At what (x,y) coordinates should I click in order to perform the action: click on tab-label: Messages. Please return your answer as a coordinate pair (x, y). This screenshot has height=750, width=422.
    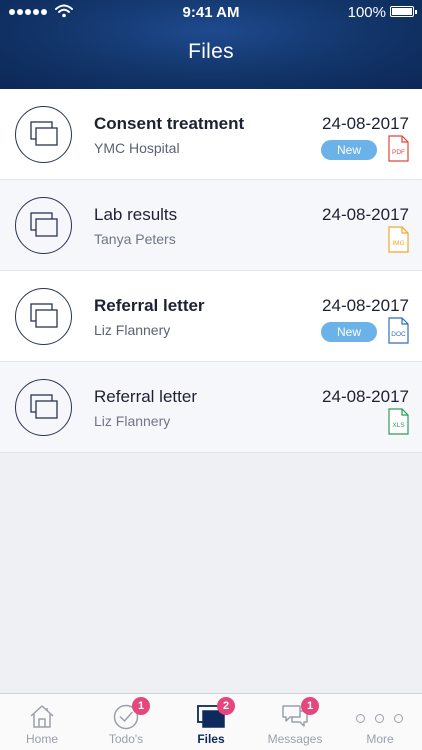
    Looking at the image, I should click on (295, 739).